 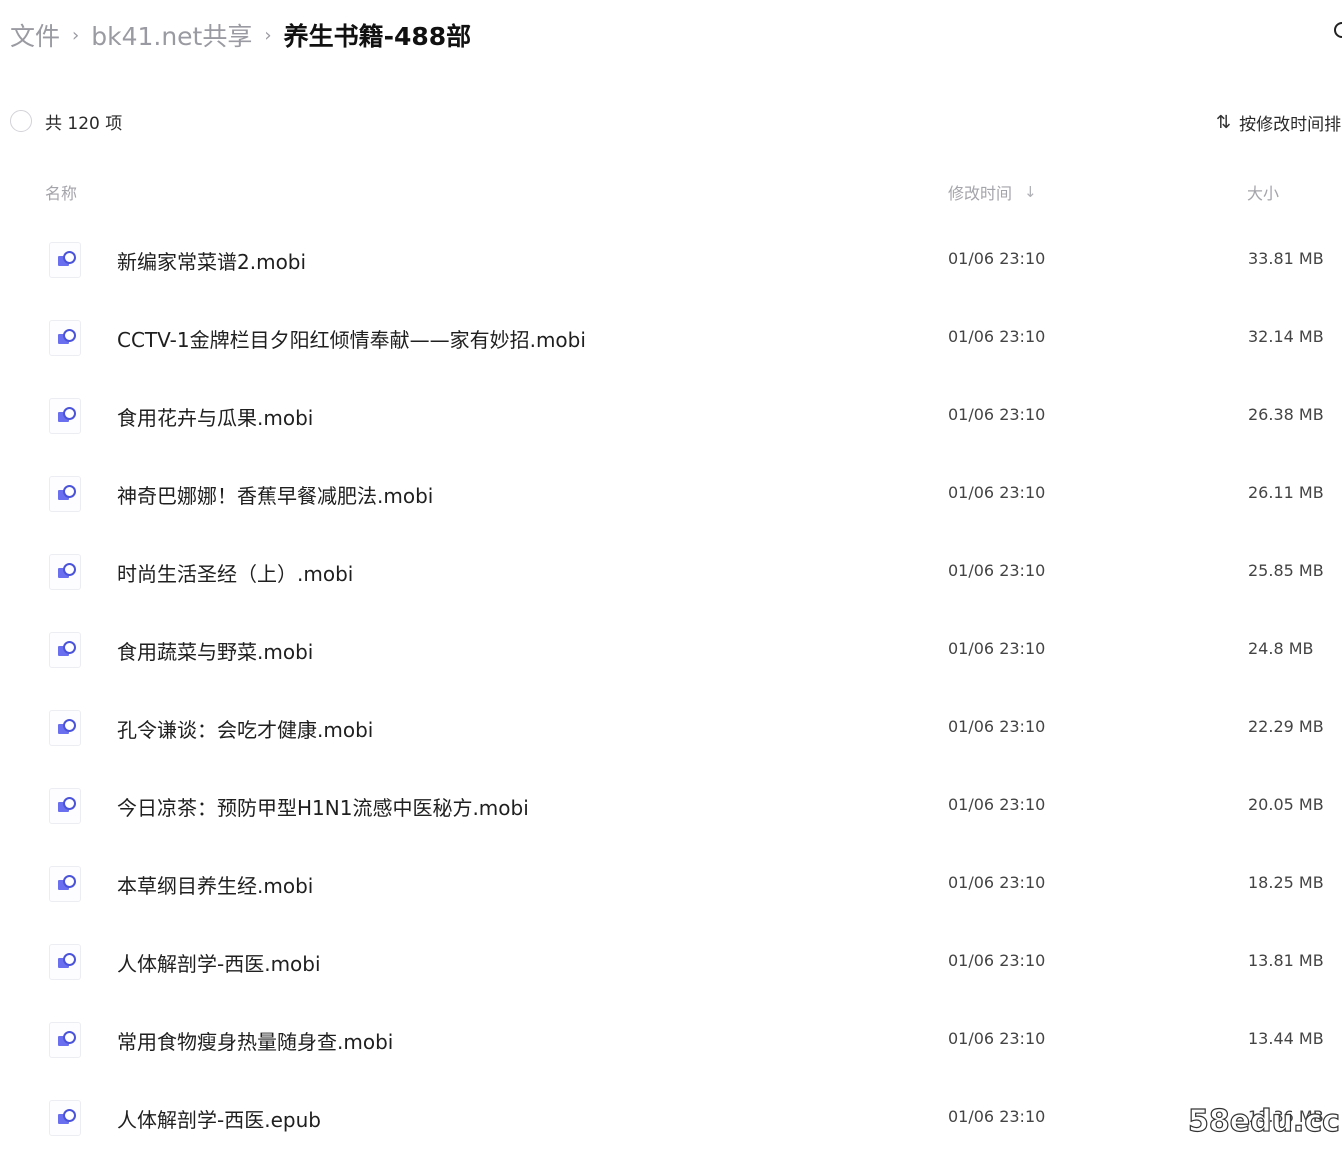 What do you see at coordinates (1286, 414) in the screenshot?
I see `file-size: 26.38 MB` at bounding box center [1286, 414].